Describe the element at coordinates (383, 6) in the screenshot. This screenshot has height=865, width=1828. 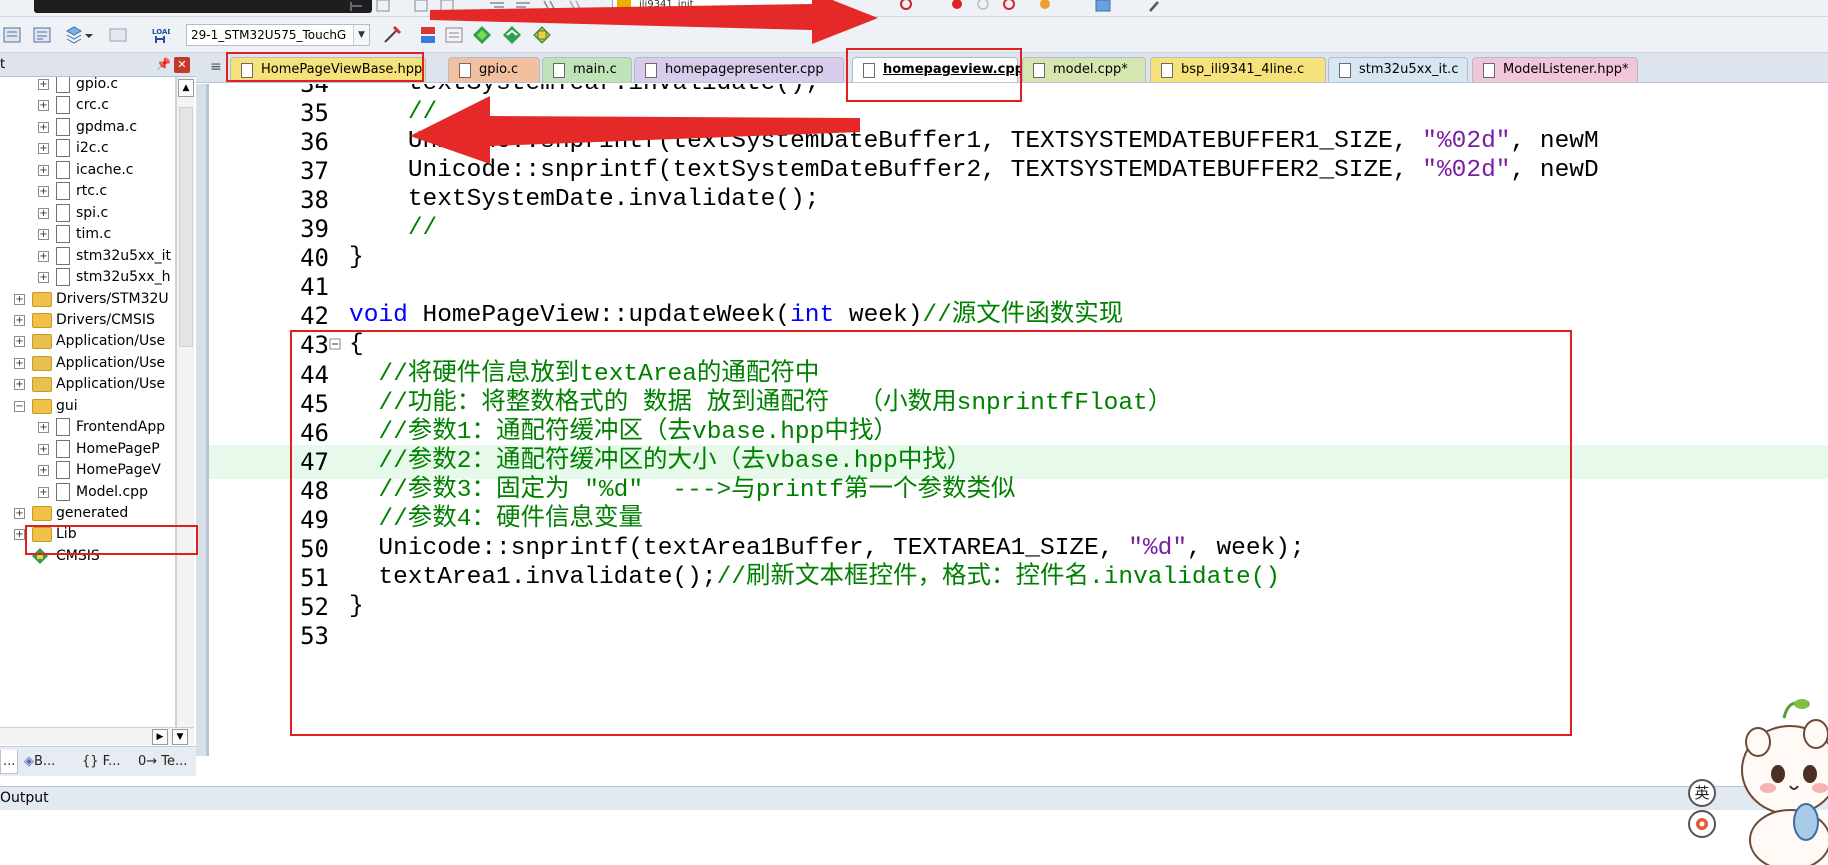
I see `bookmark-icon` at that location.